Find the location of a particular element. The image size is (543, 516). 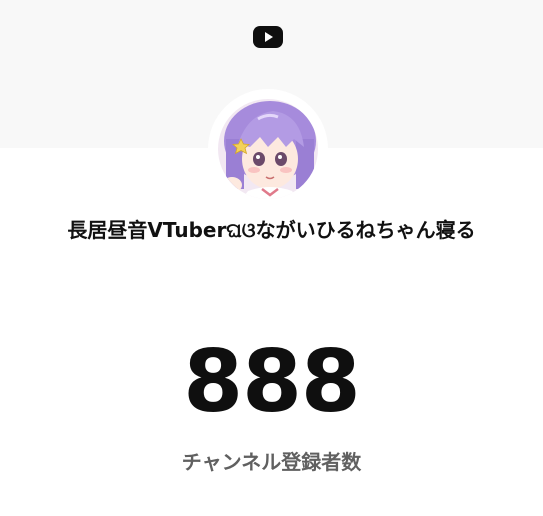

channel-name: 長居昼音VTuberଘଓながいひるねちゃん寝る is located at coordinates (271, 228).